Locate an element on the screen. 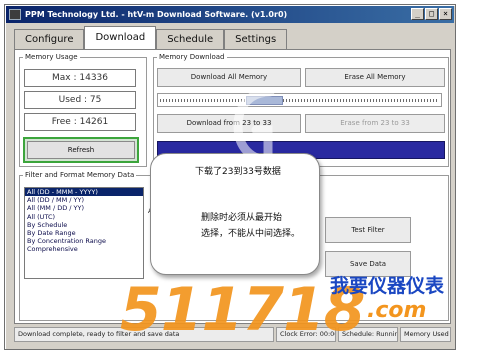 This screenshot has height=354, width=479. watermark-domain-suffix: .com is located at coordinates (397, 310).